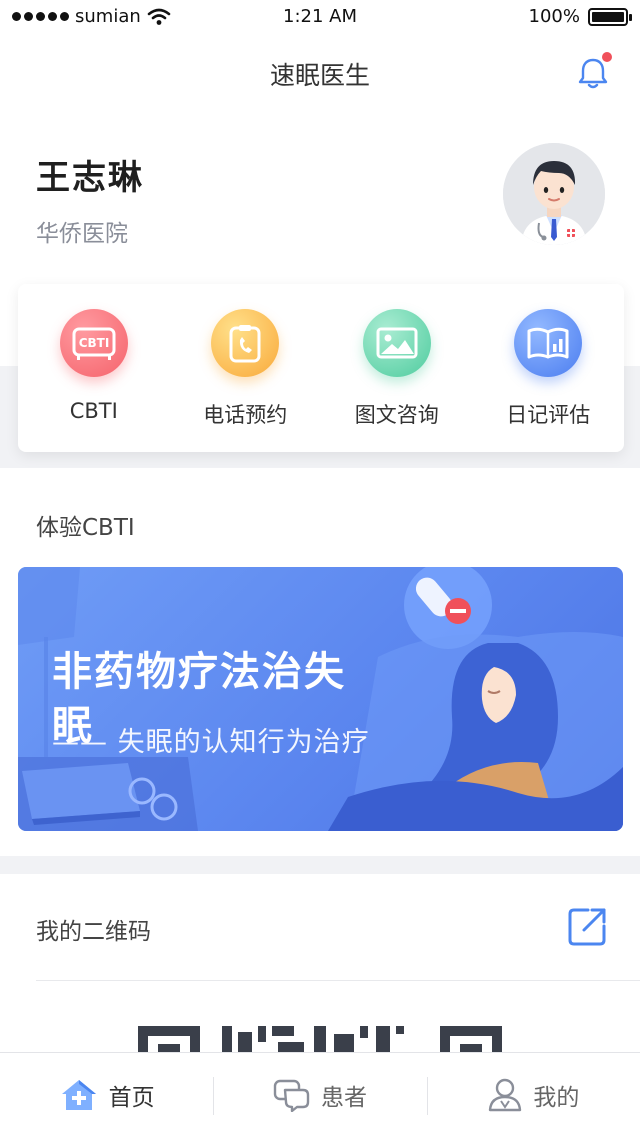 The image size is (640, 1136). I want to click on tab-label: 患者, so click(343, 1097).